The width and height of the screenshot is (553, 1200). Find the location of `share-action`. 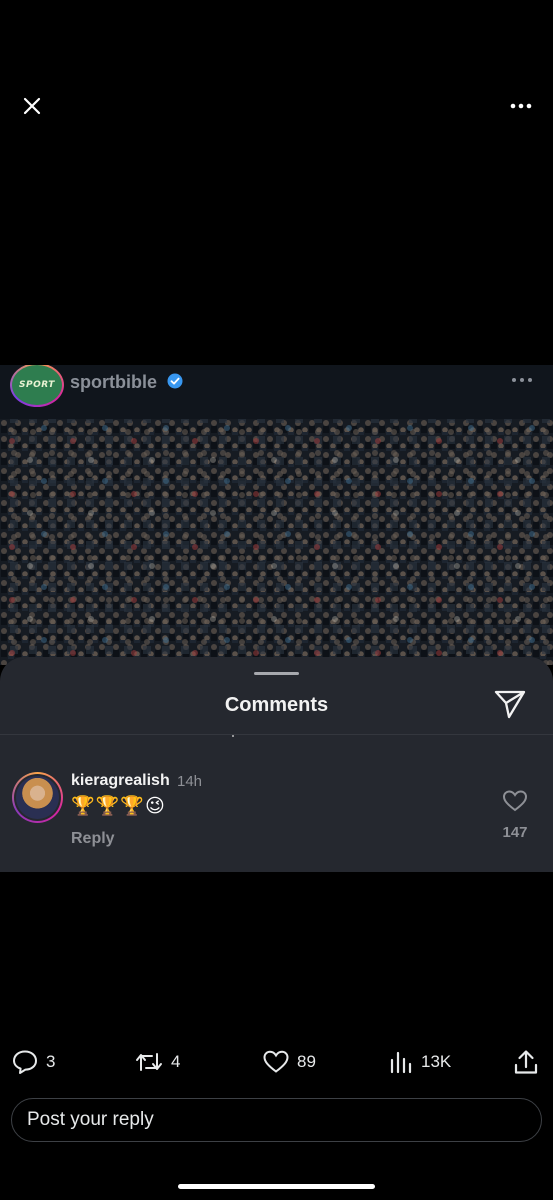

share-action is located at coordinates (526, 1062).